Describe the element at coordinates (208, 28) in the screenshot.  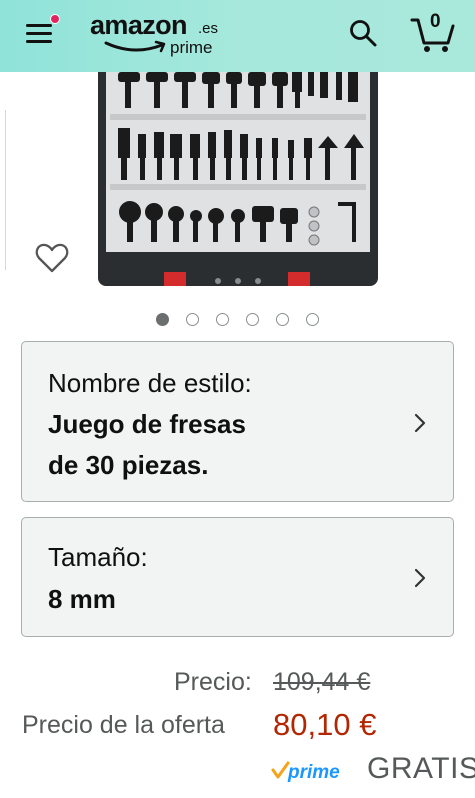
I see `logo-tld: .es` at that location.